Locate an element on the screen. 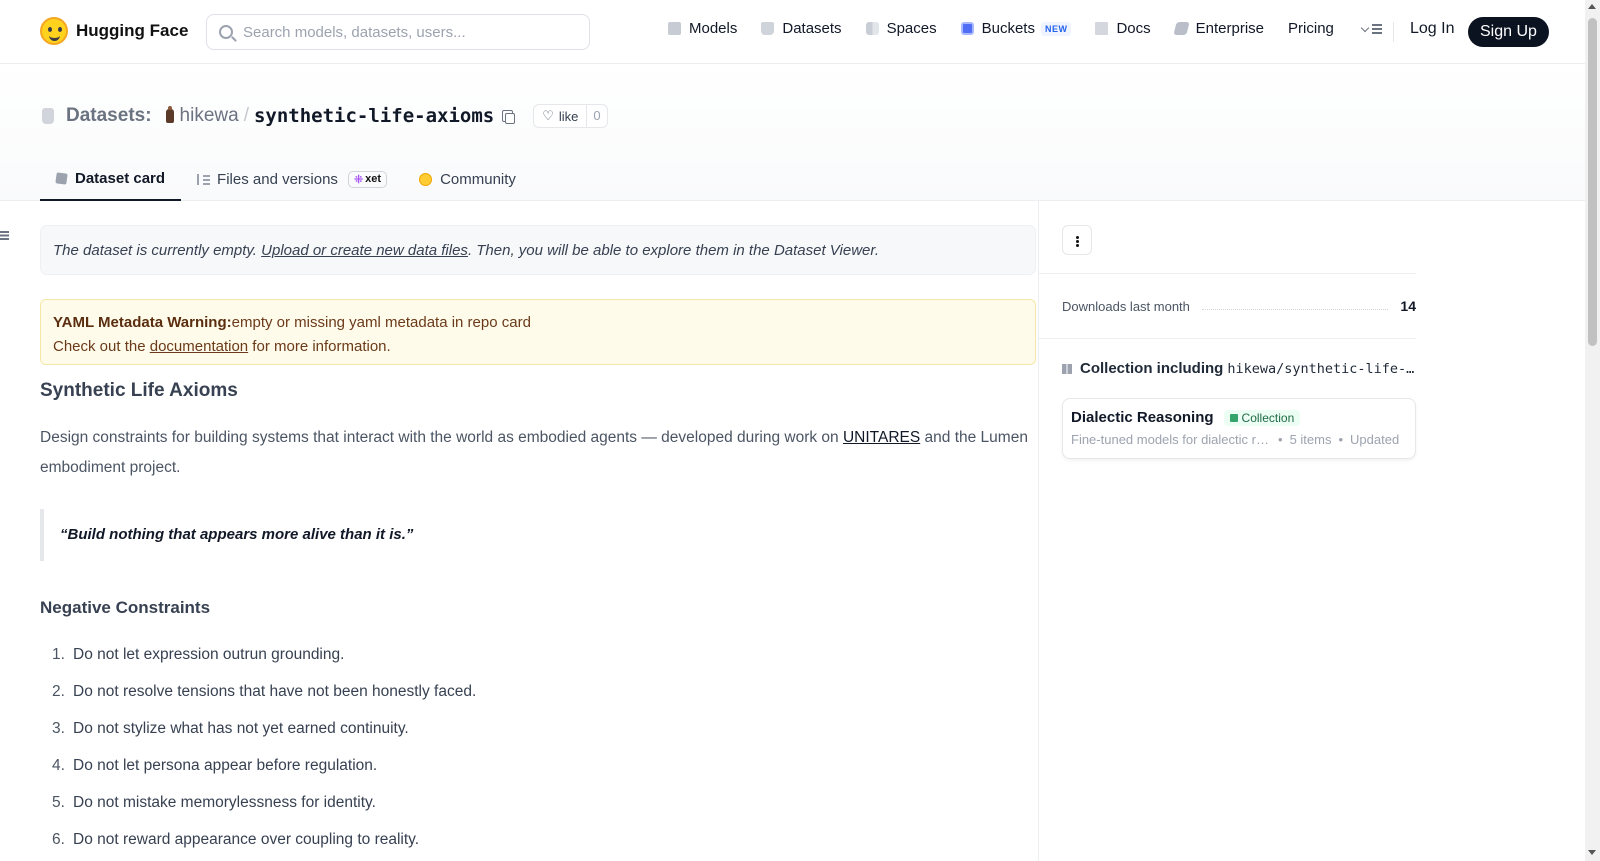  search-input is located at coordinates (408, 32).